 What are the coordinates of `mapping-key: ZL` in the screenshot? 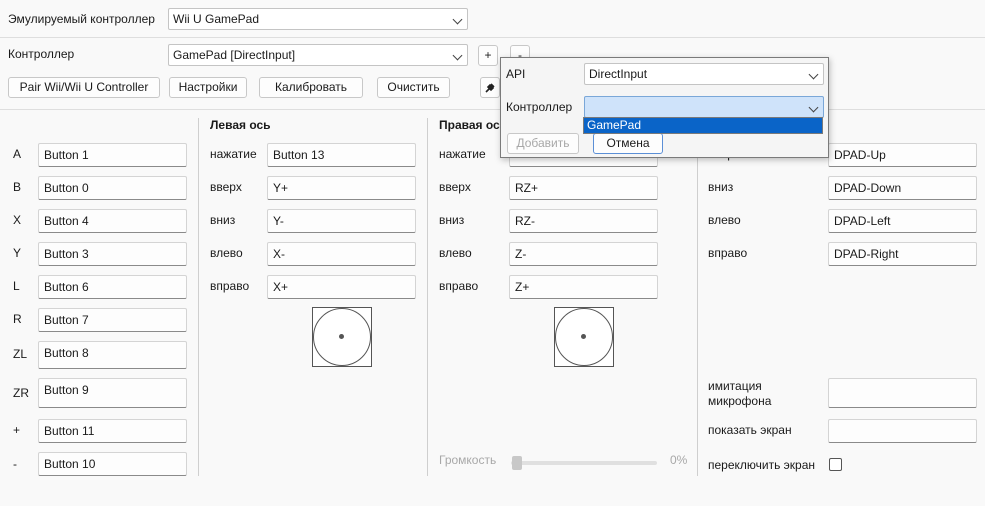 It's located at (20, 354).